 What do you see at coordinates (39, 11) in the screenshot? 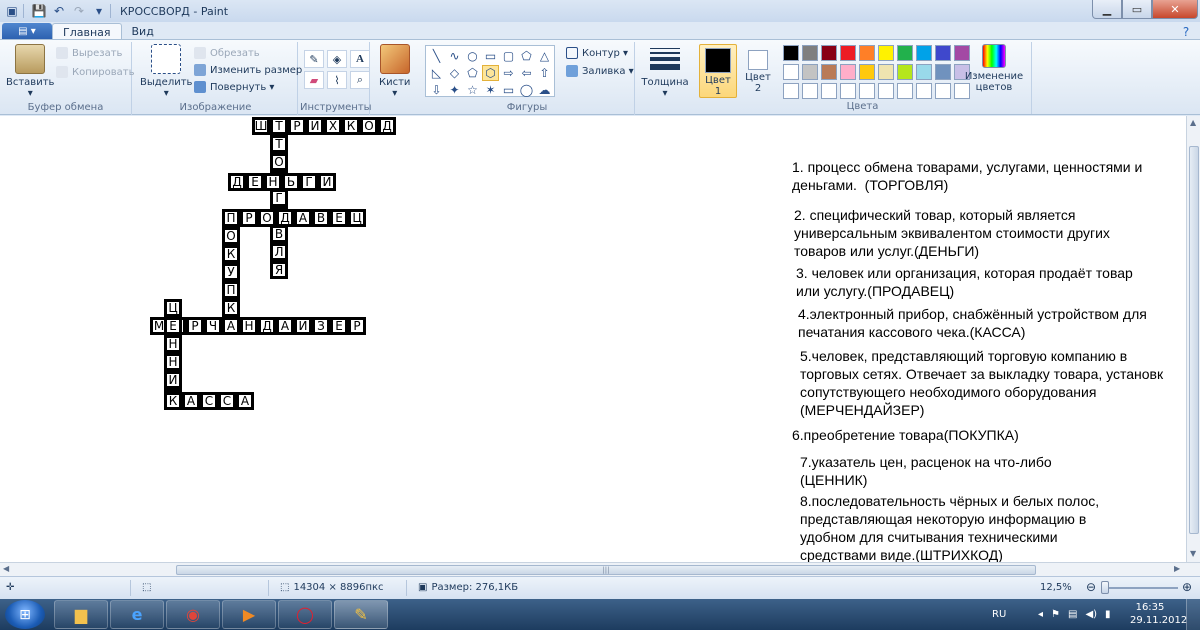
I see `save-icon: 💾` at bounding box center [39, 11].